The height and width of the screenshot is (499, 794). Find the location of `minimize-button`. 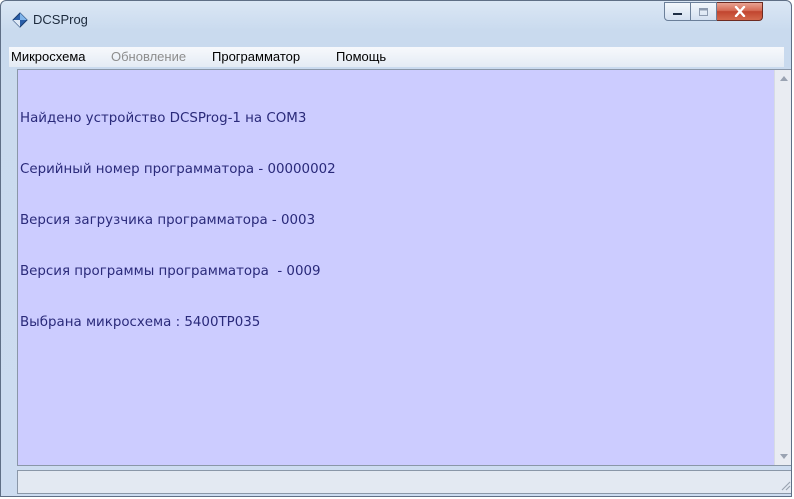

minimize-button is located at coordinates (677, 11).